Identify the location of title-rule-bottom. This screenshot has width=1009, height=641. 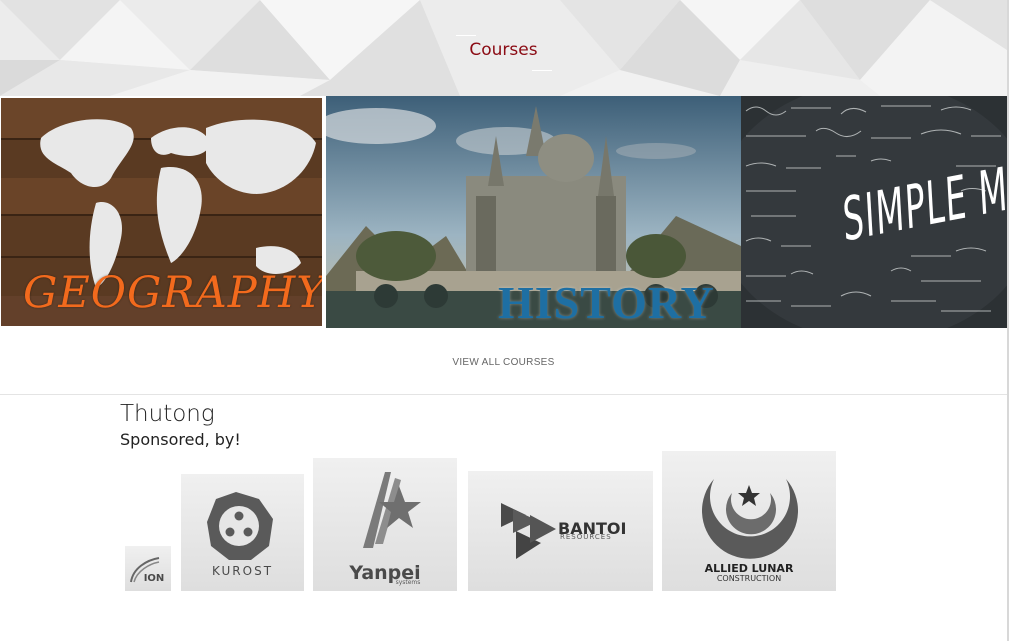
(542, 70).